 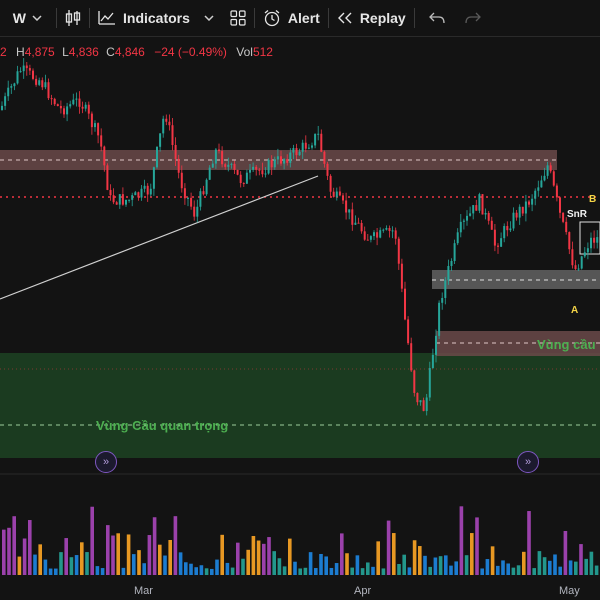 I want to click on layouts-button, so click(x=238, y=18).